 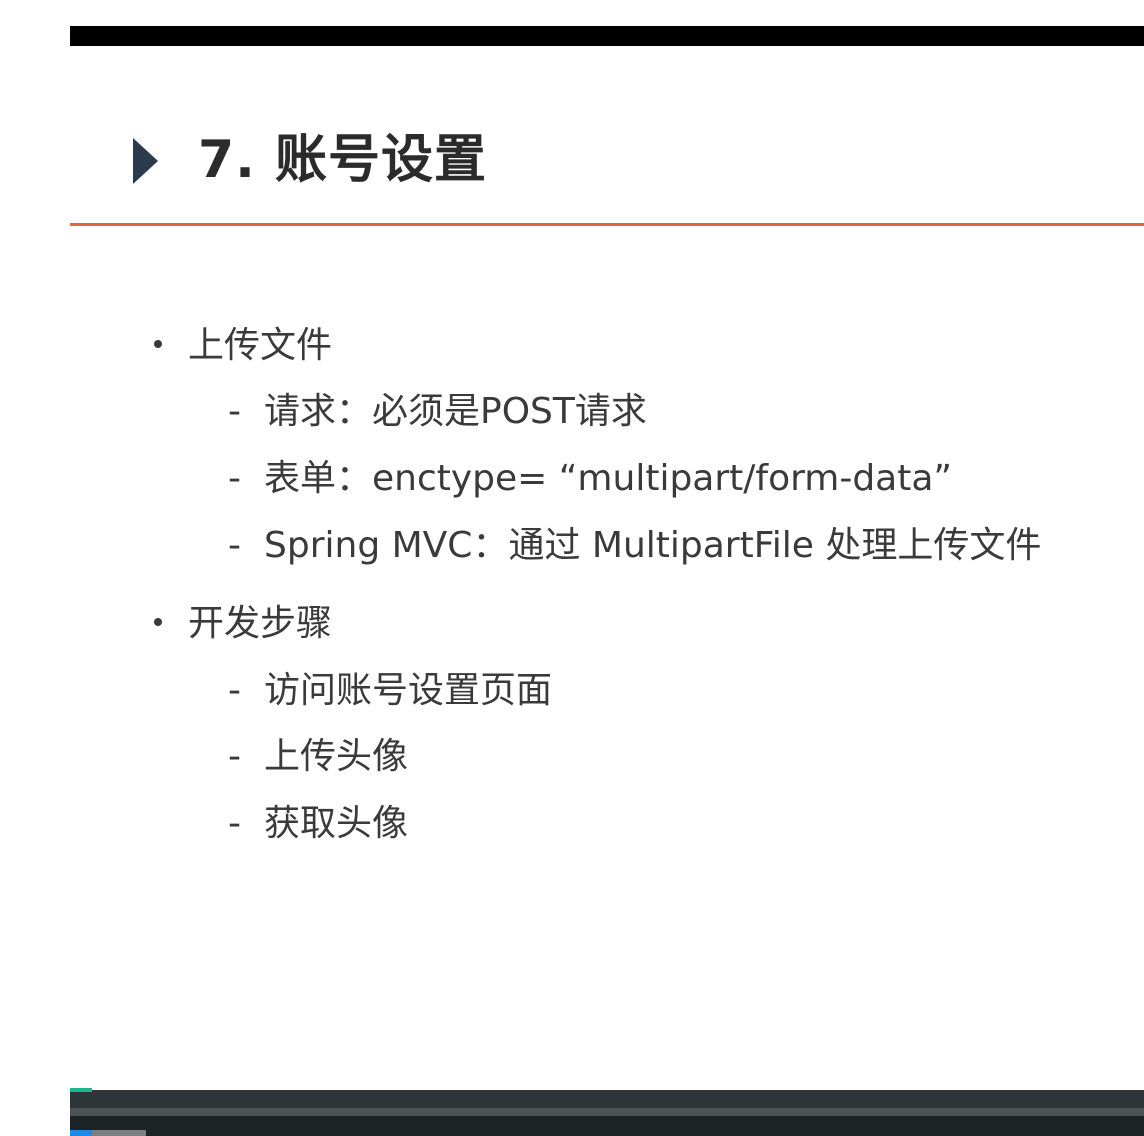 I want to click on bullet-dev-steps: 开发步骤, so click(x=243, y=624).